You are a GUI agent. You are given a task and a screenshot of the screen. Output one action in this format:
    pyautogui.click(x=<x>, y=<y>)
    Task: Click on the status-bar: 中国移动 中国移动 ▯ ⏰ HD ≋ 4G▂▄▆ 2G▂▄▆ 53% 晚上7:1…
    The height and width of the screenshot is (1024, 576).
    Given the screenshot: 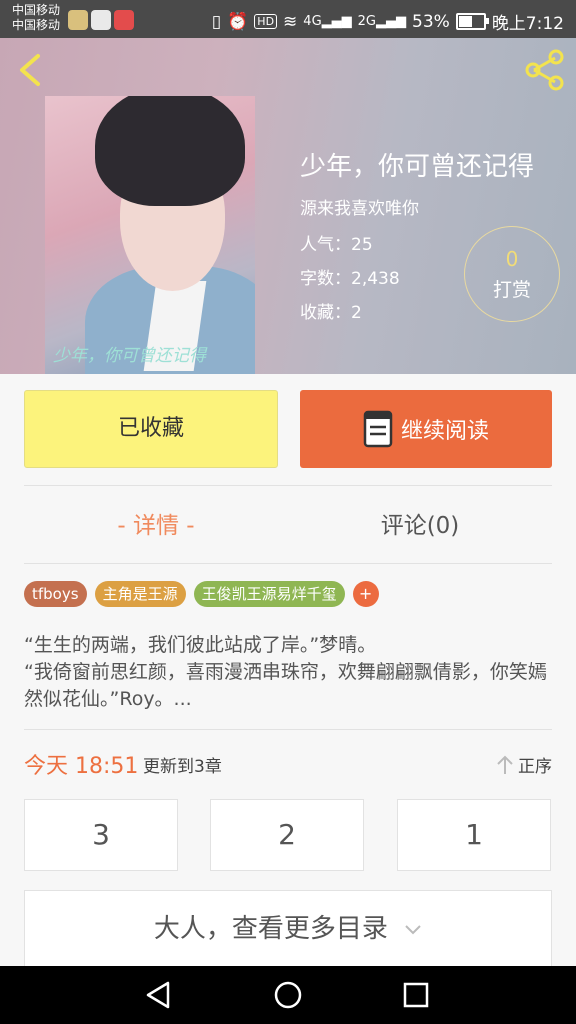 What is the action you would take?
    pyautogui.click(x=288, y=19)
    